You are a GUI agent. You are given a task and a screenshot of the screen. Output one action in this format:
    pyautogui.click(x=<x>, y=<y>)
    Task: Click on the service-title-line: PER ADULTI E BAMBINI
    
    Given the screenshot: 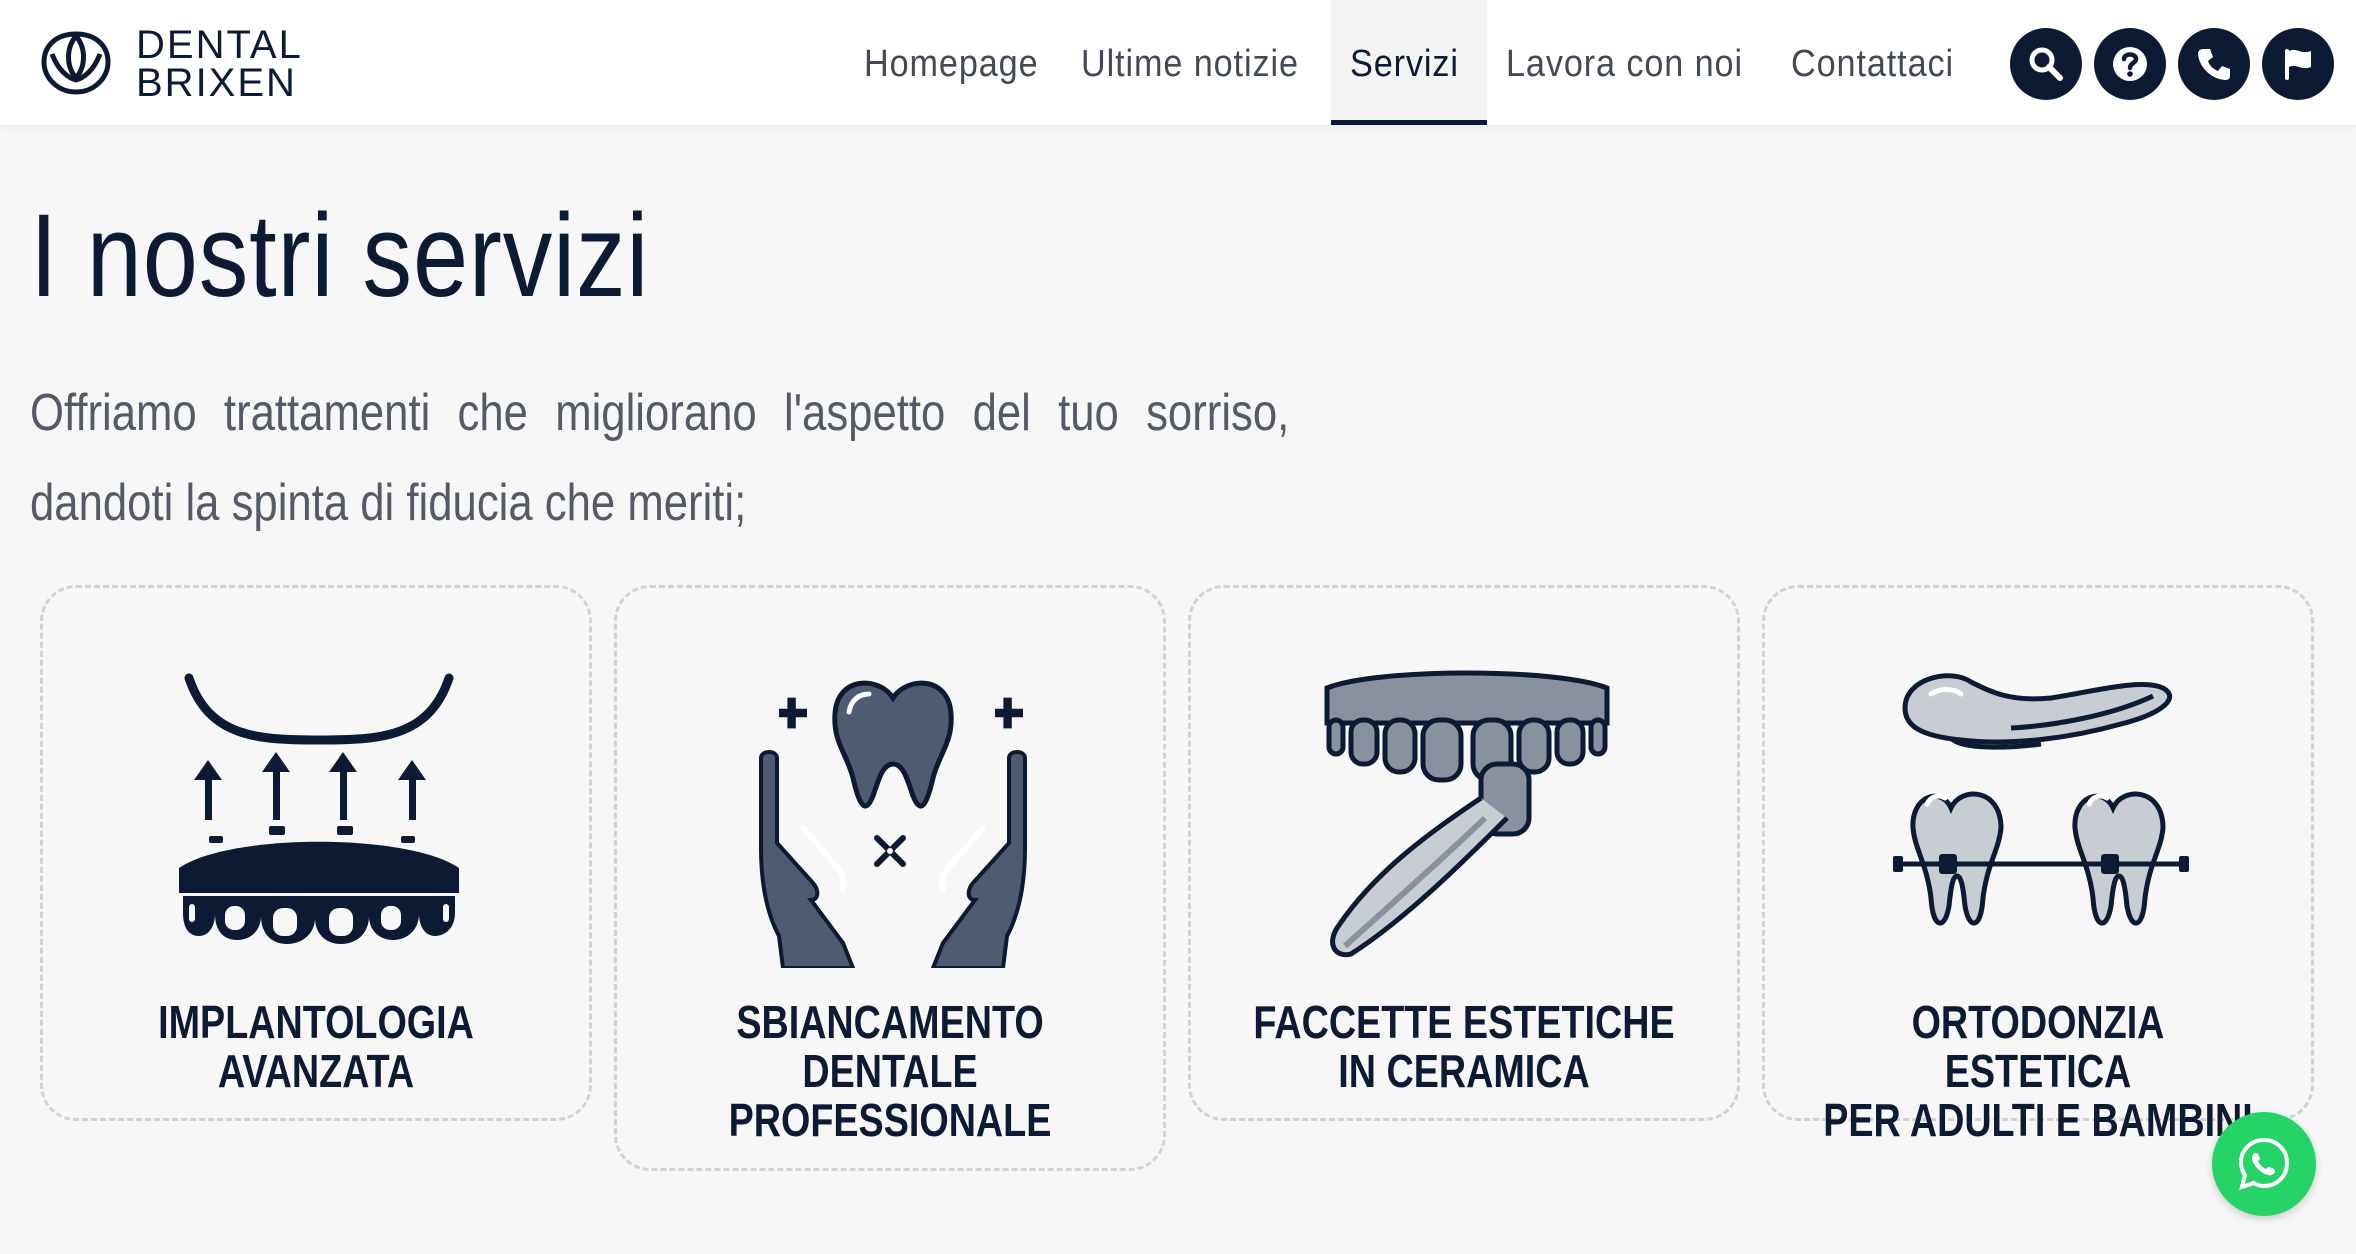 What is the action you would take?
    pyautogui.click(x=2038, y=1120)
    